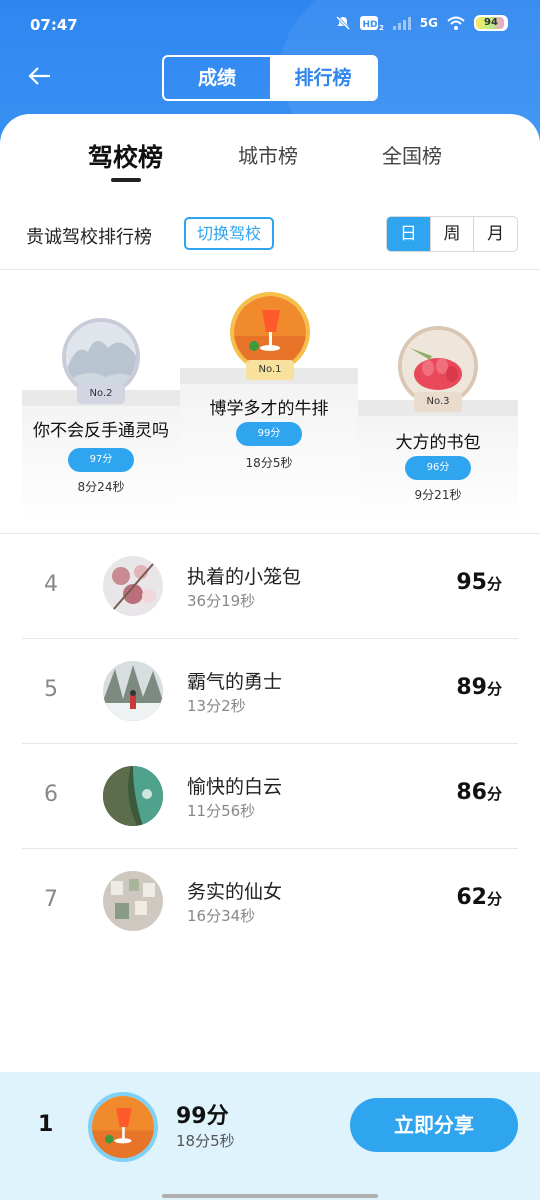  Describe the element at coordinates (205, 1141) in the screenshot. I see `my-time: 18分5秒` at that location.